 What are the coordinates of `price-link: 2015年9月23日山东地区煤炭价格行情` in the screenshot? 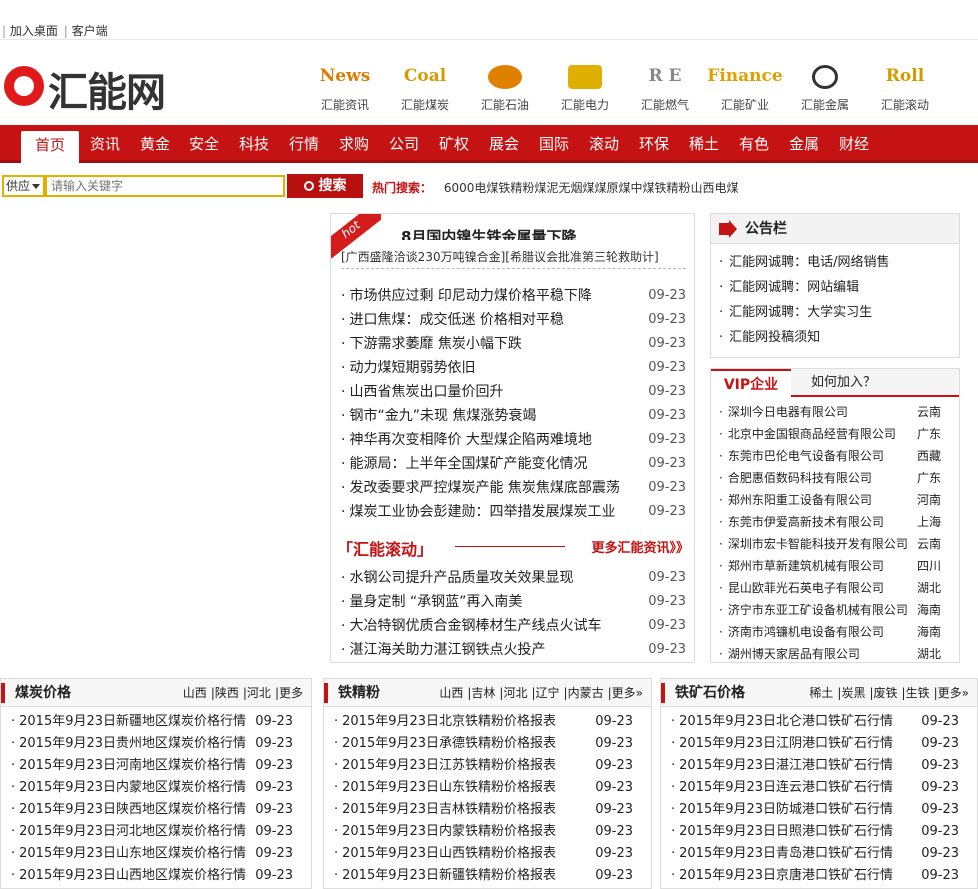 It's located at (132, 853).